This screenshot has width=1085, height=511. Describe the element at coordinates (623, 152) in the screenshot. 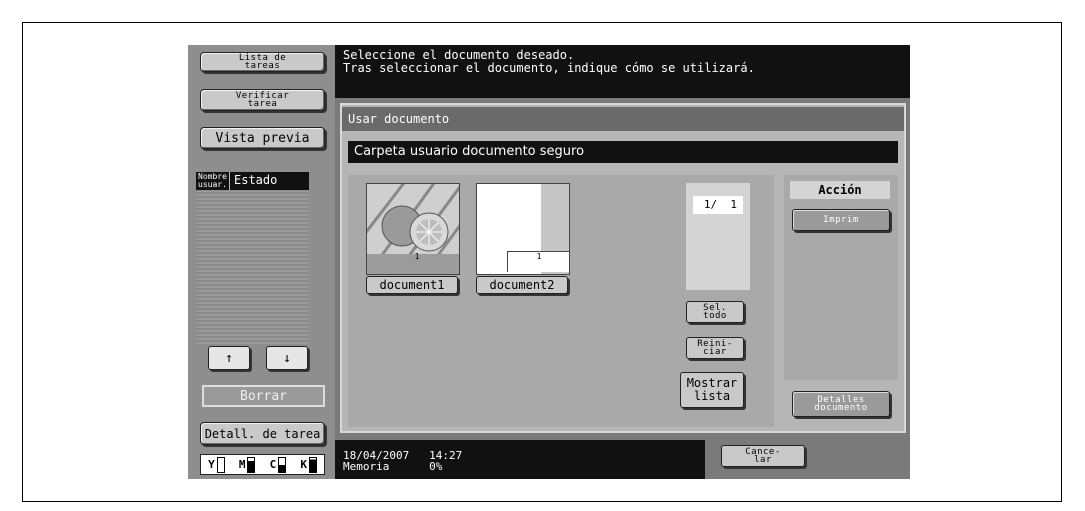

I see `folder-name: Carpeta usuario documento seguro` at that location.